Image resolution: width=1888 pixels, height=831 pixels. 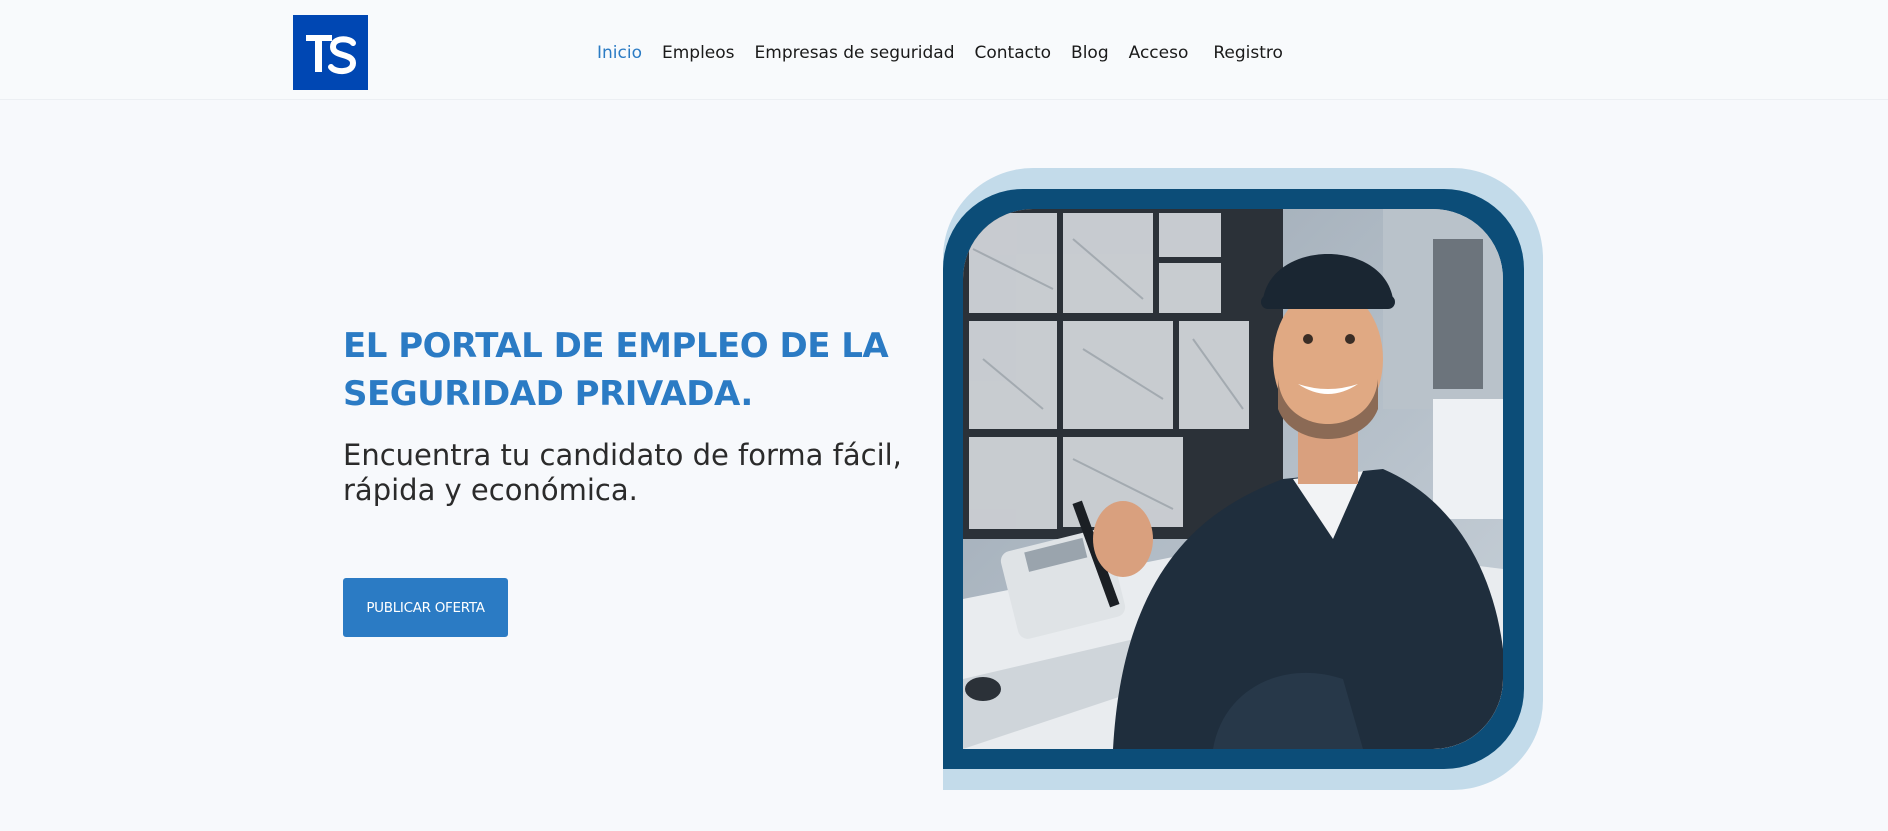 What do you see at coordinates (425, 607) in the screenshot?
I see `publicar-oferta-button: PUBLICAR OFERTA` at bounding box center [425, 607].